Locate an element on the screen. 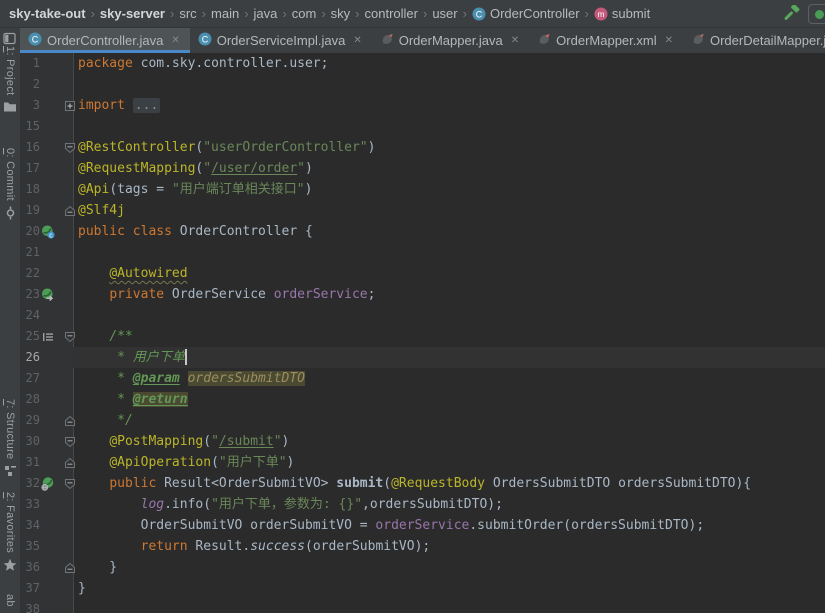 This screenshot has height=613, width=825. breadcrumb-item-java: java is located at coordinates (266, 13).